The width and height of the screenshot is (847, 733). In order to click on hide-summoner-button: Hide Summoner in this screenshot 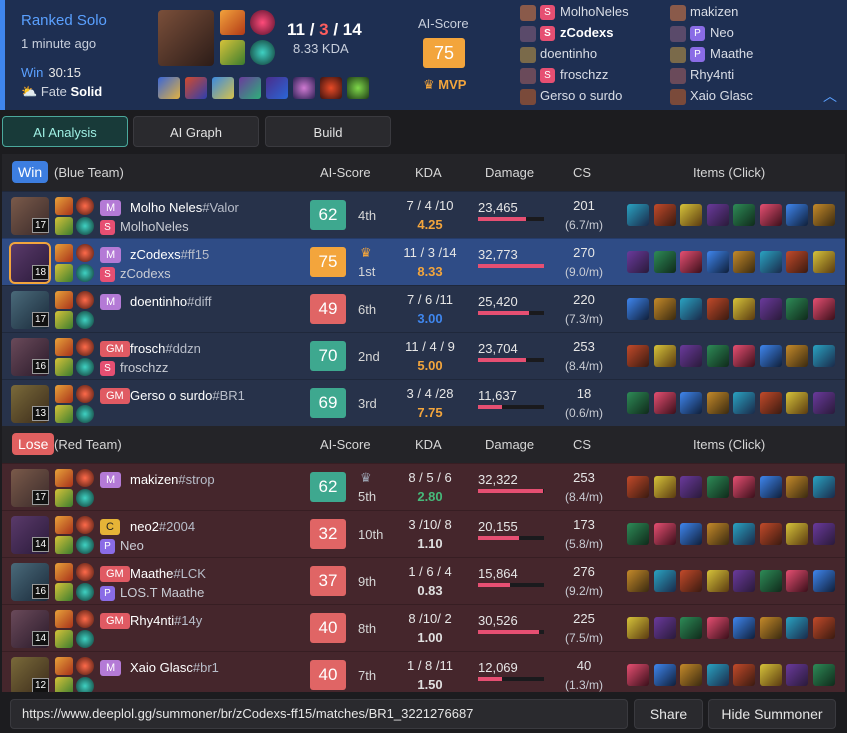, I will do `click(772, 714)`.